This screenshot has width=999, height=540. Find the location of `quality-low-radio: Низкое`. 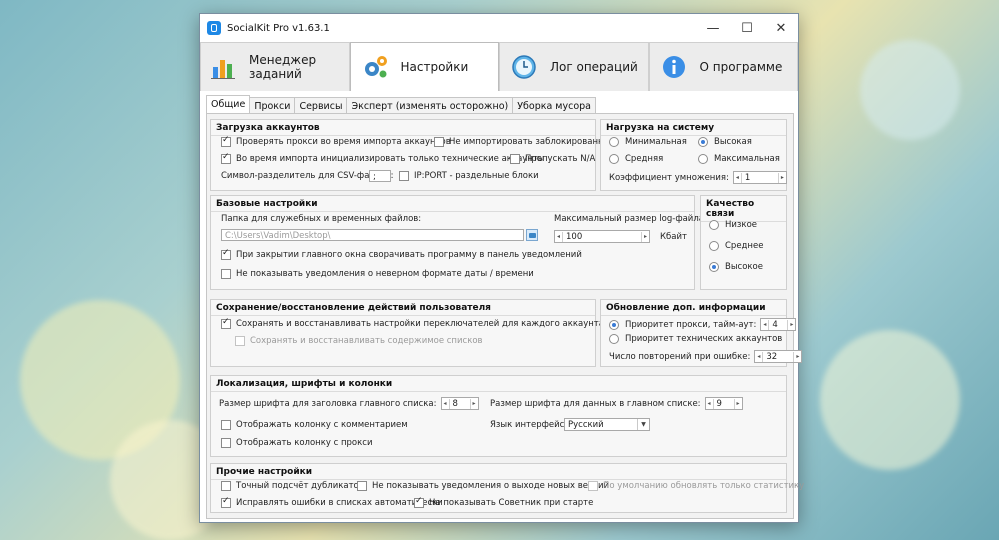

quality-low-radio: Низкое is located at coordinates (733, 225).